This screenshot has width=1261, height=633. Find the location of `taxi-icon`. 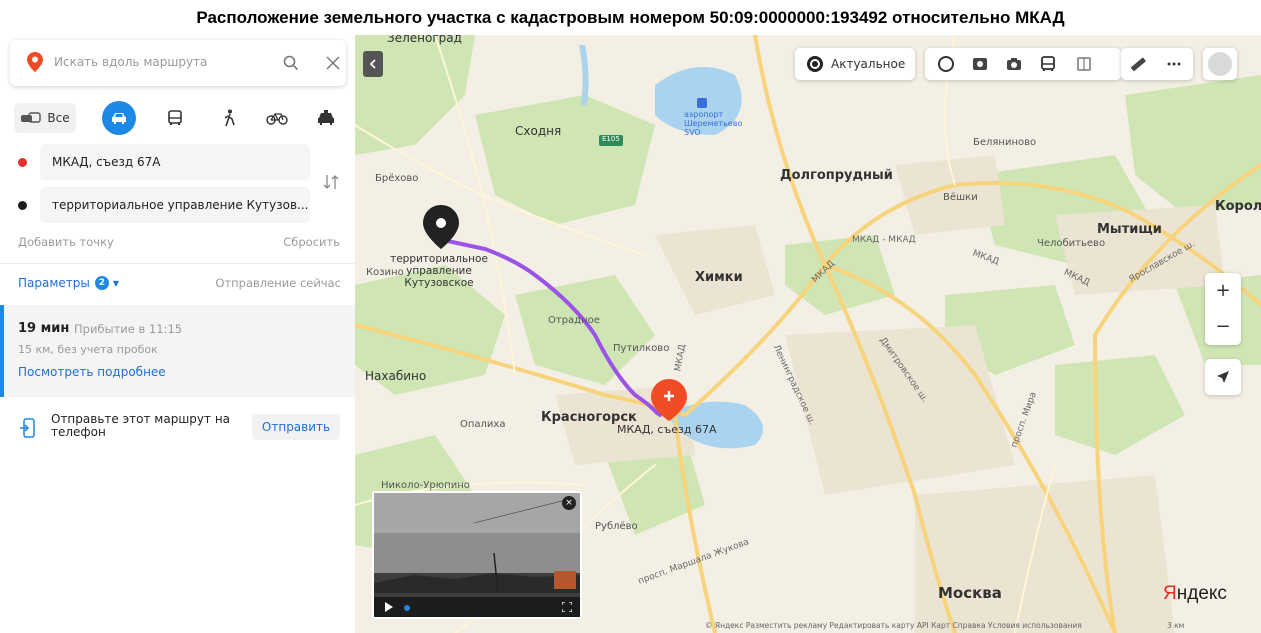

taxi-icon is located at coordinates (326, 117).